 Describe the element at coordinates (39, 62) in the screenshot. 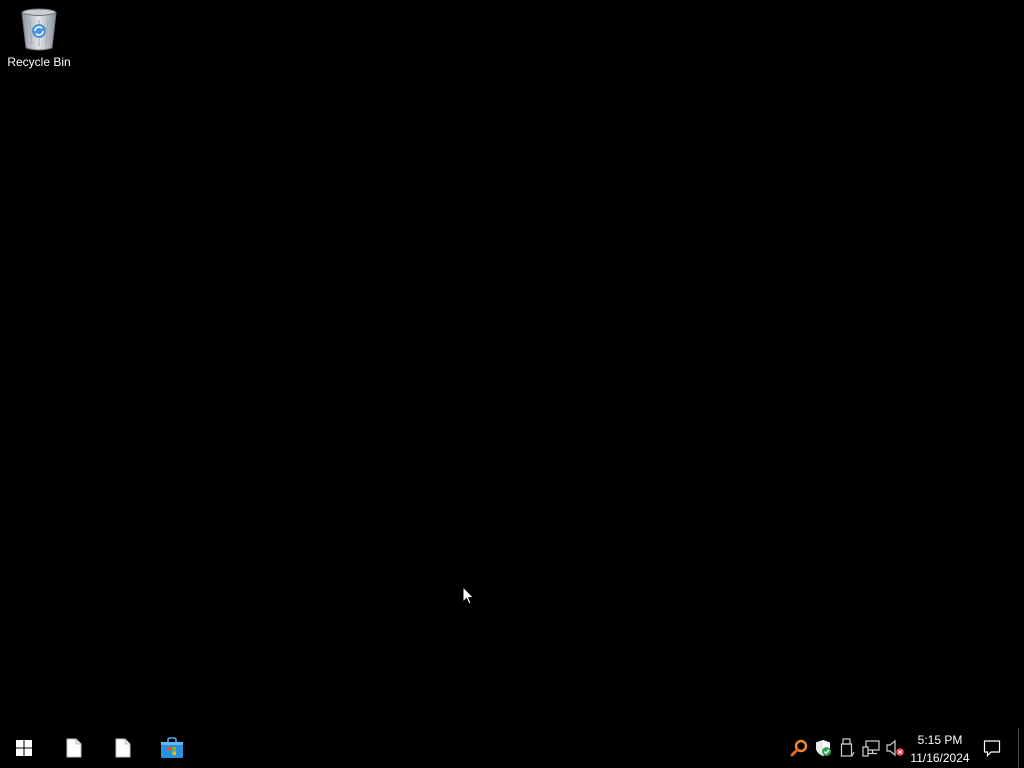

I see `desktop-icon-label: Recycle Bin` at that location.